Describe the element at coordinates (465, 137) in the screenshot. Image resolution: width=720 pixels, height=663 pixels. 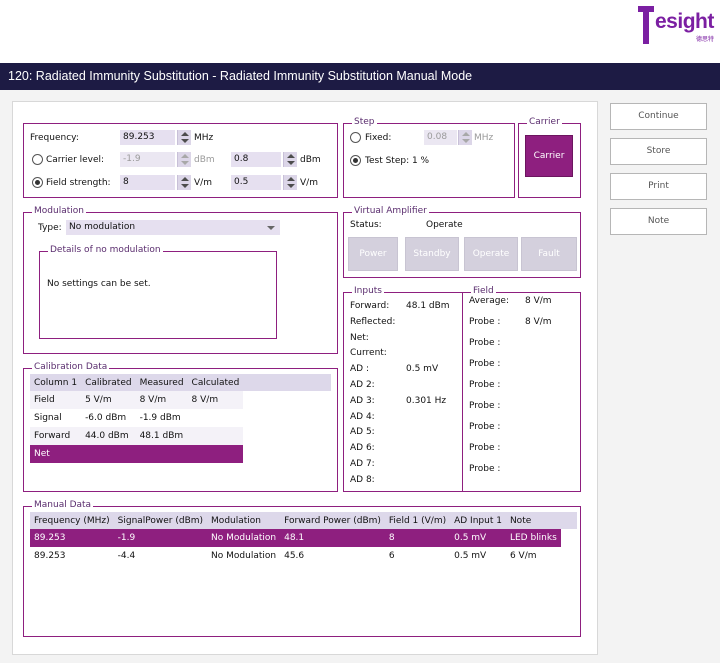
I see `fixed-step-spinner` at that location.